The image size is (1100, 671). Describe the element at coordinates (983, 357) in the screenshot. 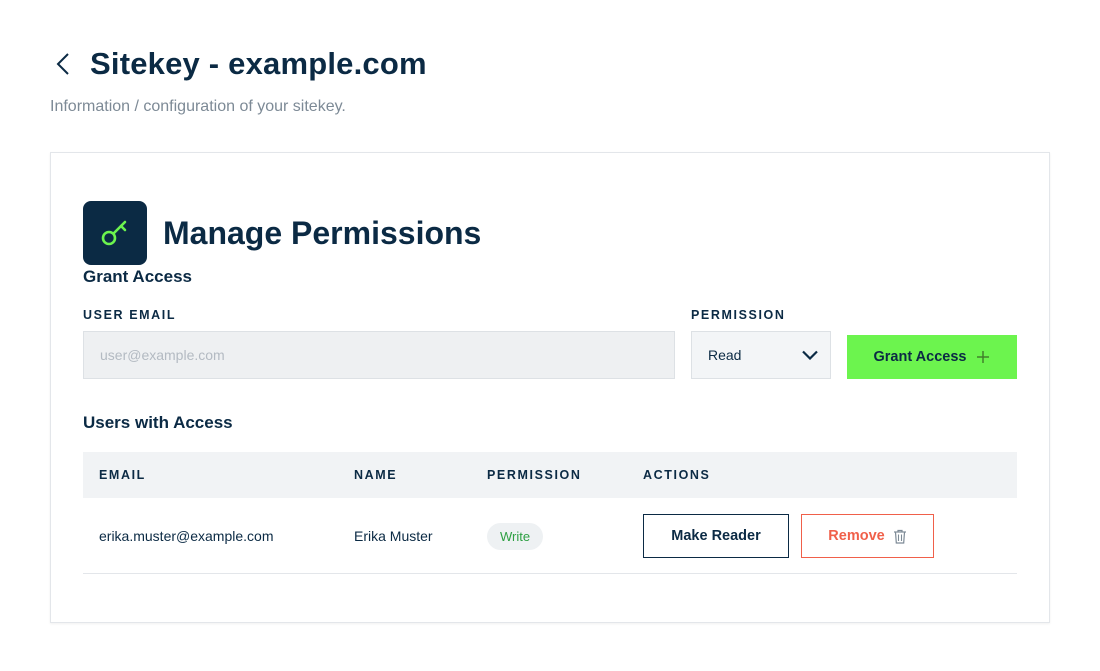

I see `plus-icon` at that location.